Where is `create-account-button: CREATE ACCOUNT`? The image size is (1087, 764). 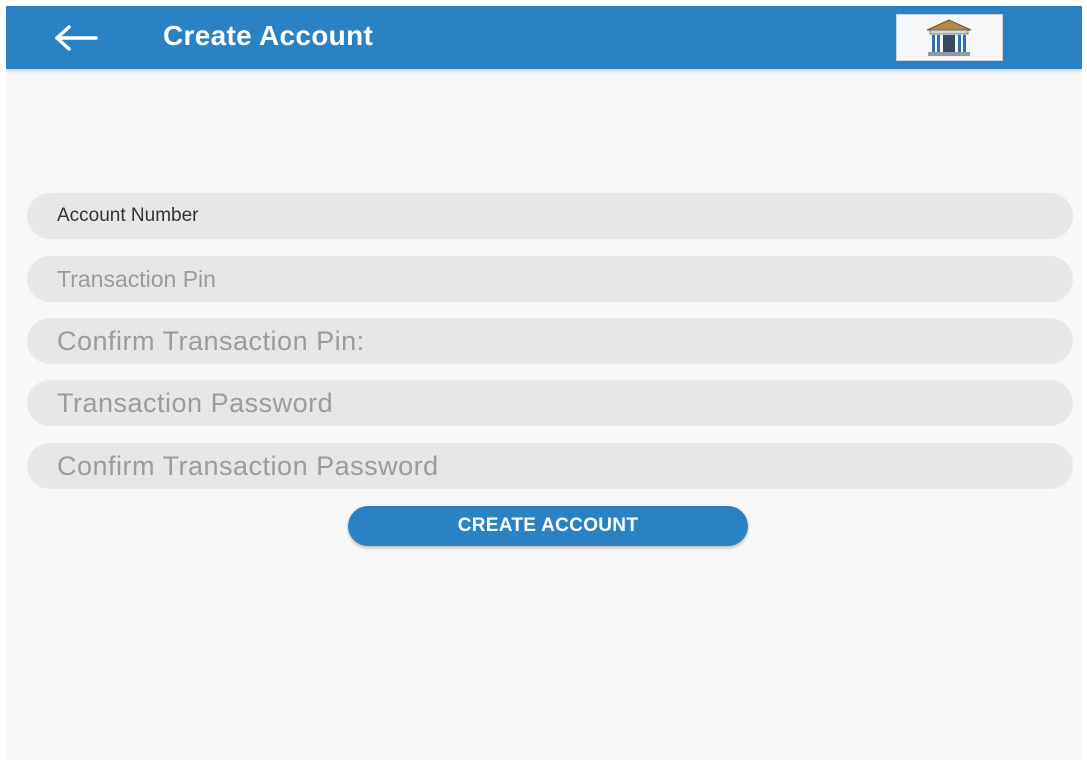 create-account-button: CREATE ACCOUNT is located at coordinates (548, 526).